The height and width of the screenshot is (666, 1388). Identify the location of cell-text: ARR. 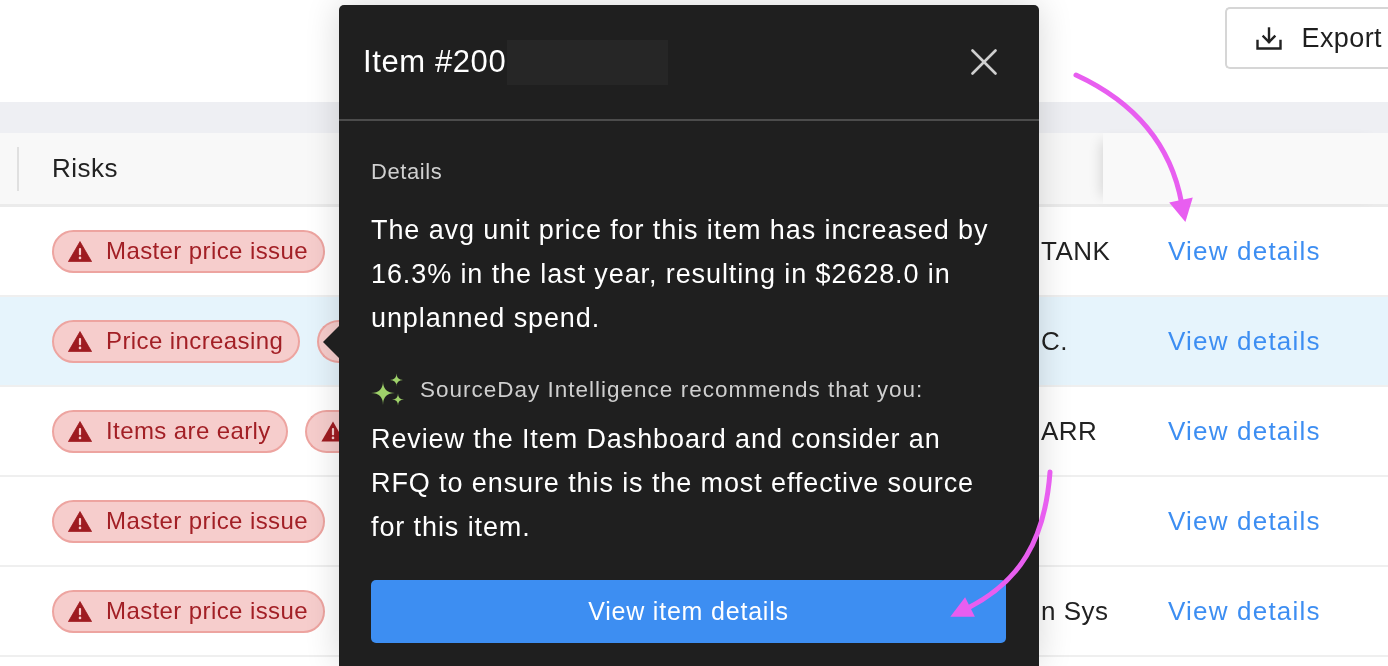
(1069, 430).